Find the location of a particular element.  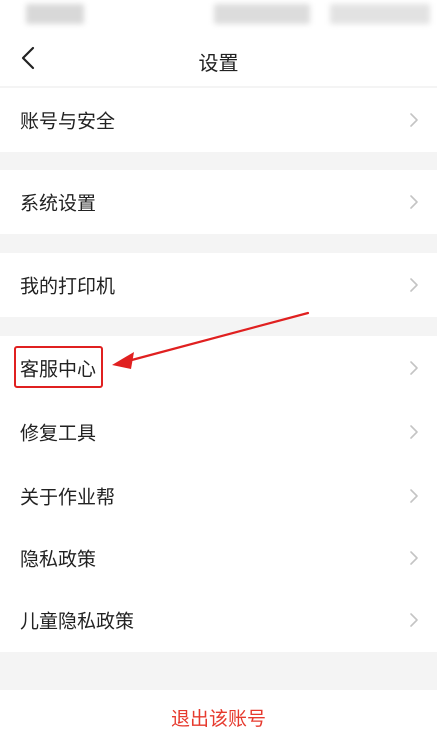

settings-item-my-printer: 我的打印机 is located at coordinates (218, 285).